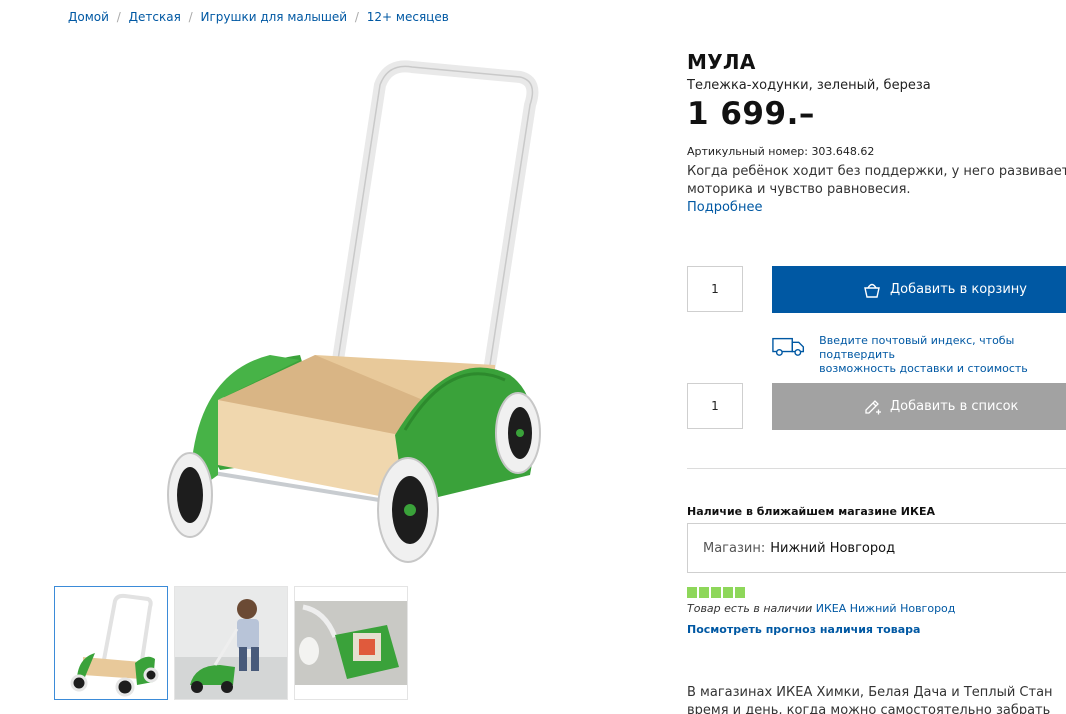  What do you see at coordinates (873, 406) in the screenshot?
I see `pencil-list-icon` at bounding box center [873, 406].